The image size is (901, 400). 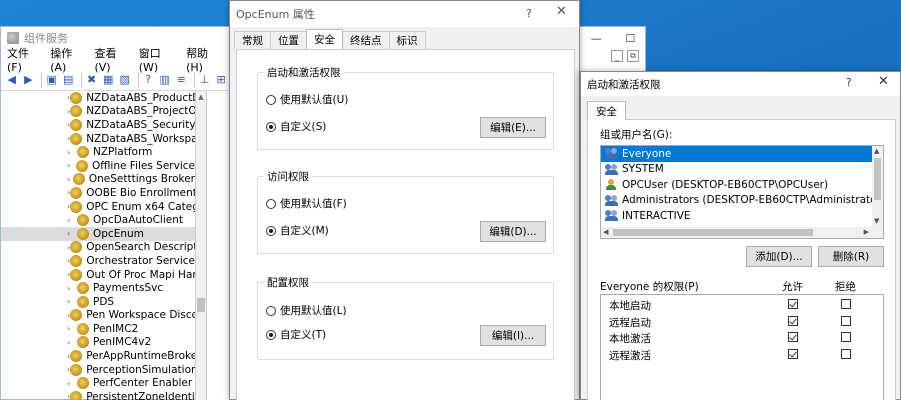 I want to click on tab-identity: 标识, so click(x=407, y=40).